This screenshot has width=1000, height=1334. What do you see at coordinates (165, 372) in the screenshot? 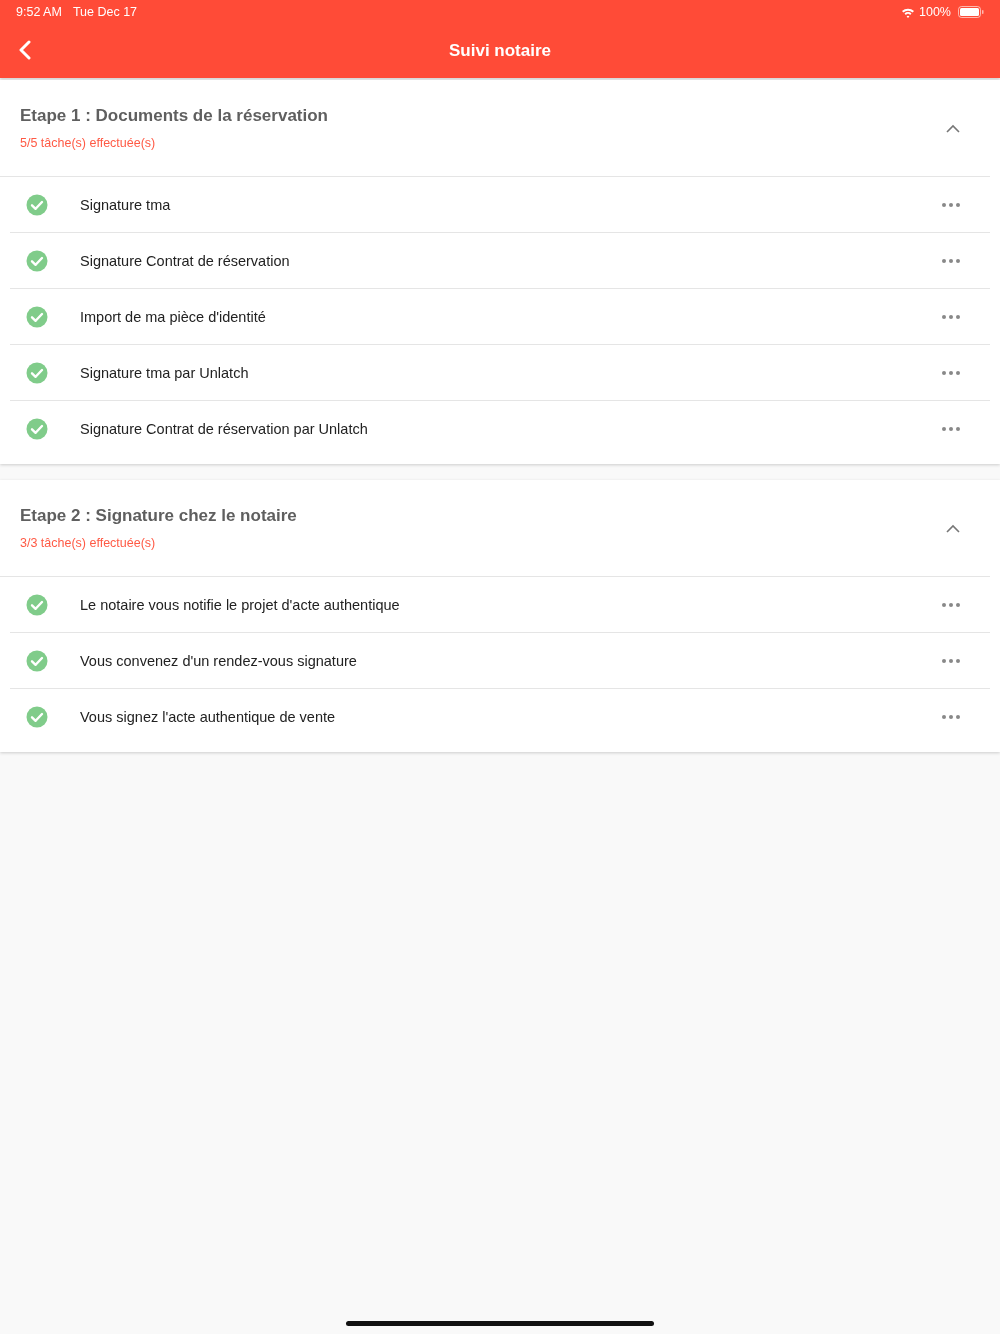
I see `task-label: Signature tma par Unlatch` at bounding box center [165, 372].